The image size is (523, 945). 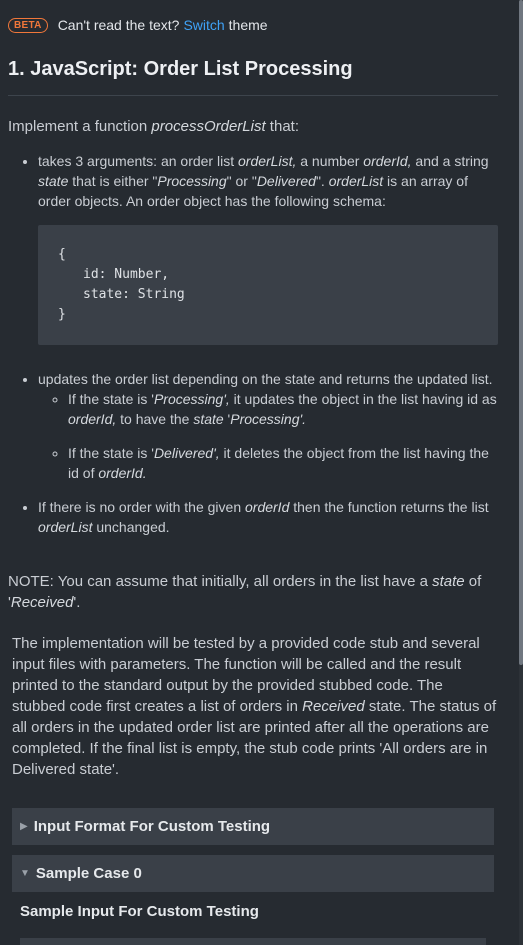 I want to click on code-line: state: String, so click(x=134, y=294).